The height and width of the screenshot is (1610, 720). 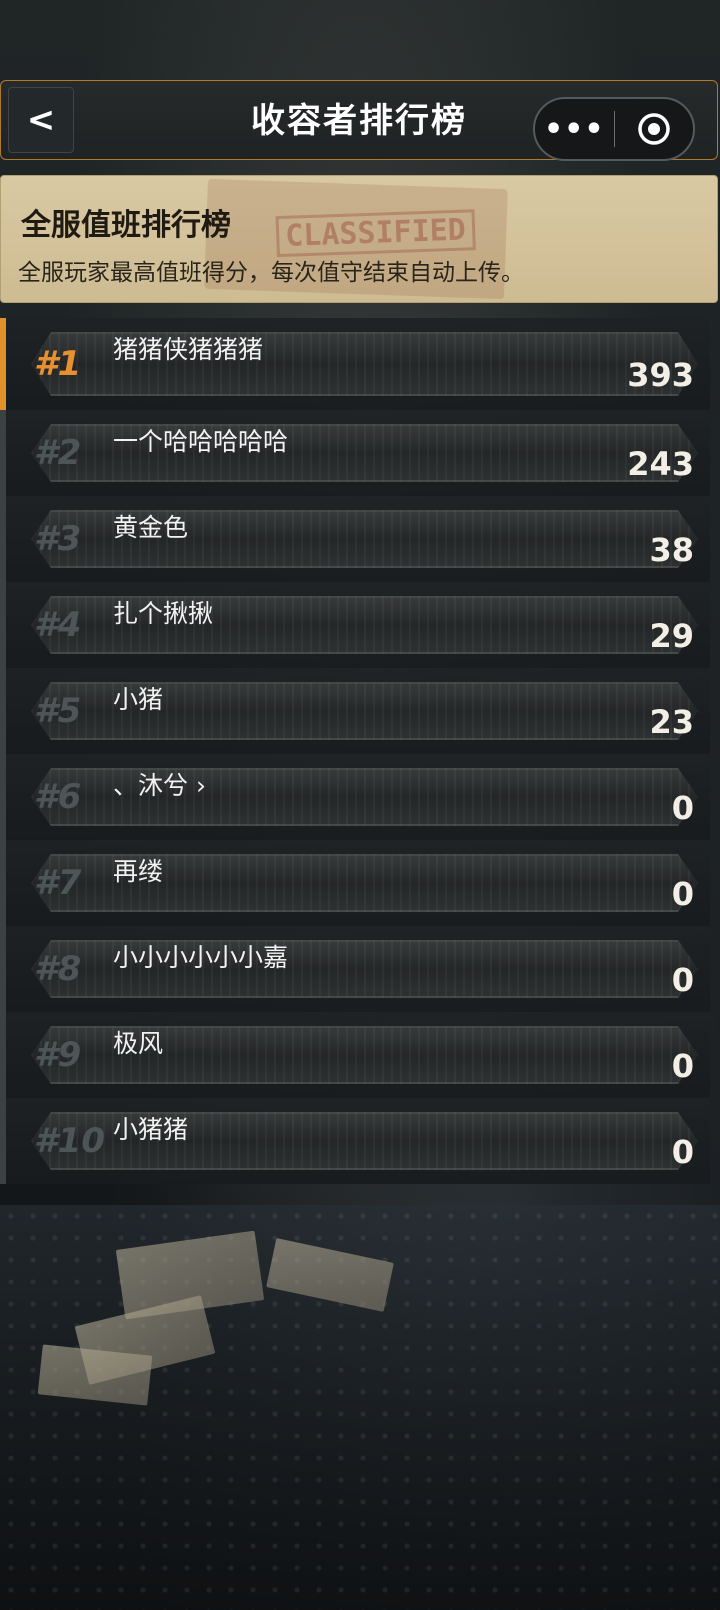 What do you see at coordinates (355, 1141) in the screenshot?
I see `leaderboard-row: #10 小猪猪 0` at bounding box center [355, 1141].